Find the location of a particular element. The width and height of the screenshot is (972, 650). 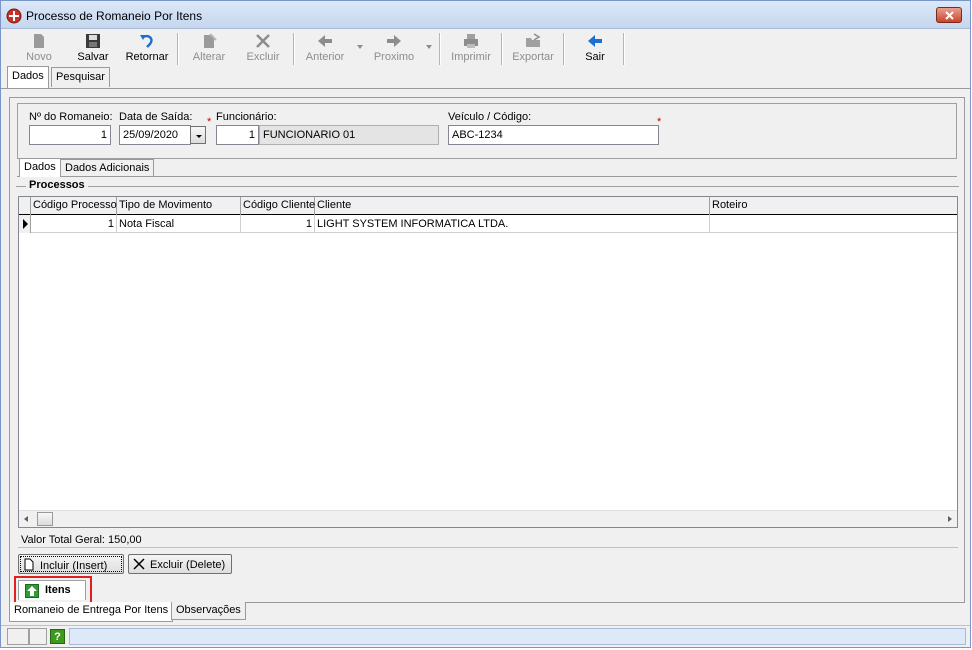

imprimir-label: Imprimir is located at coordinates (471, 57).